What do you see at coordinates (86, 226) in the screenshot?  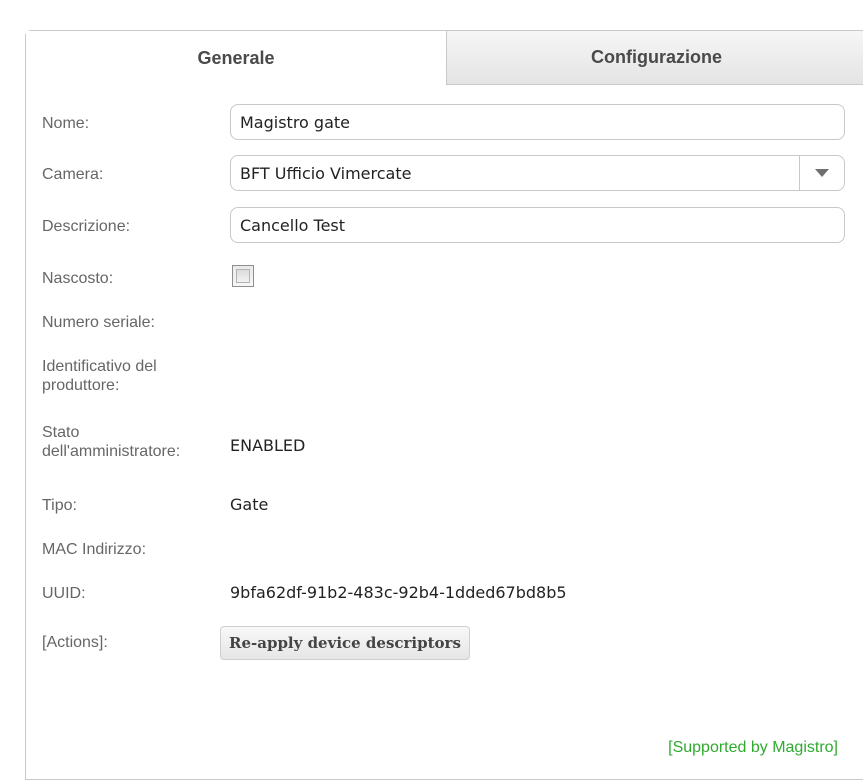 I see `descrizione-label: Descrizione:` at bounding box center [86, 226].